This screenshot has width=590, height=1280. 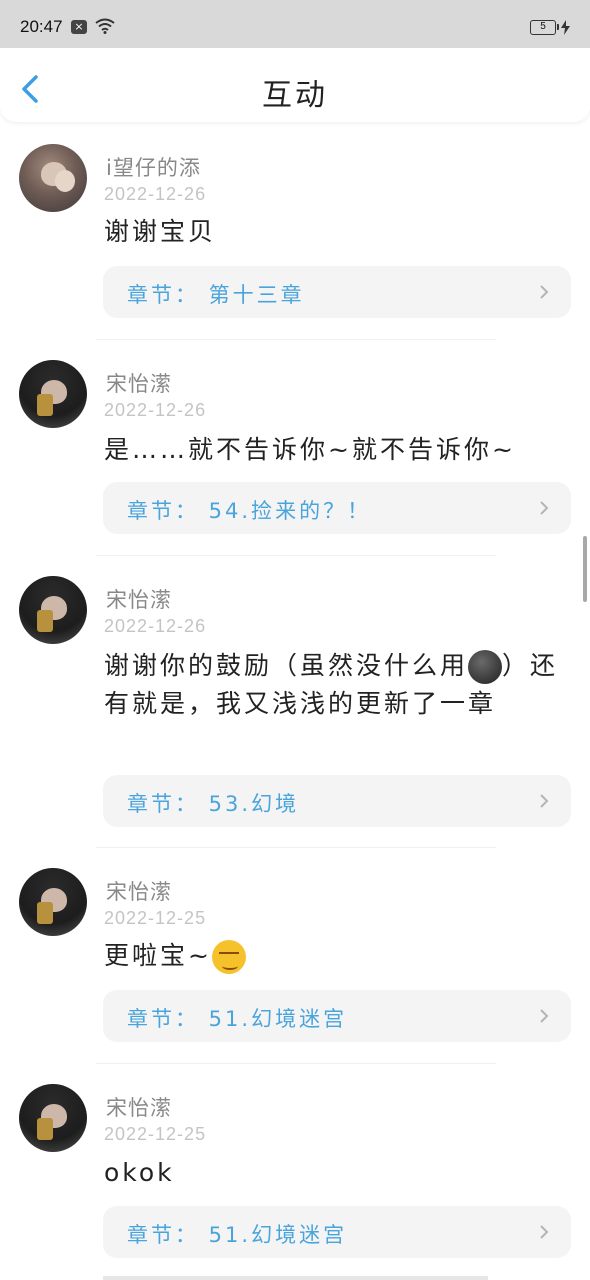 What do you see at coordinates (105, 26) in the screenshot?
I see `wifi-icon` at bounding box center [105, 26].